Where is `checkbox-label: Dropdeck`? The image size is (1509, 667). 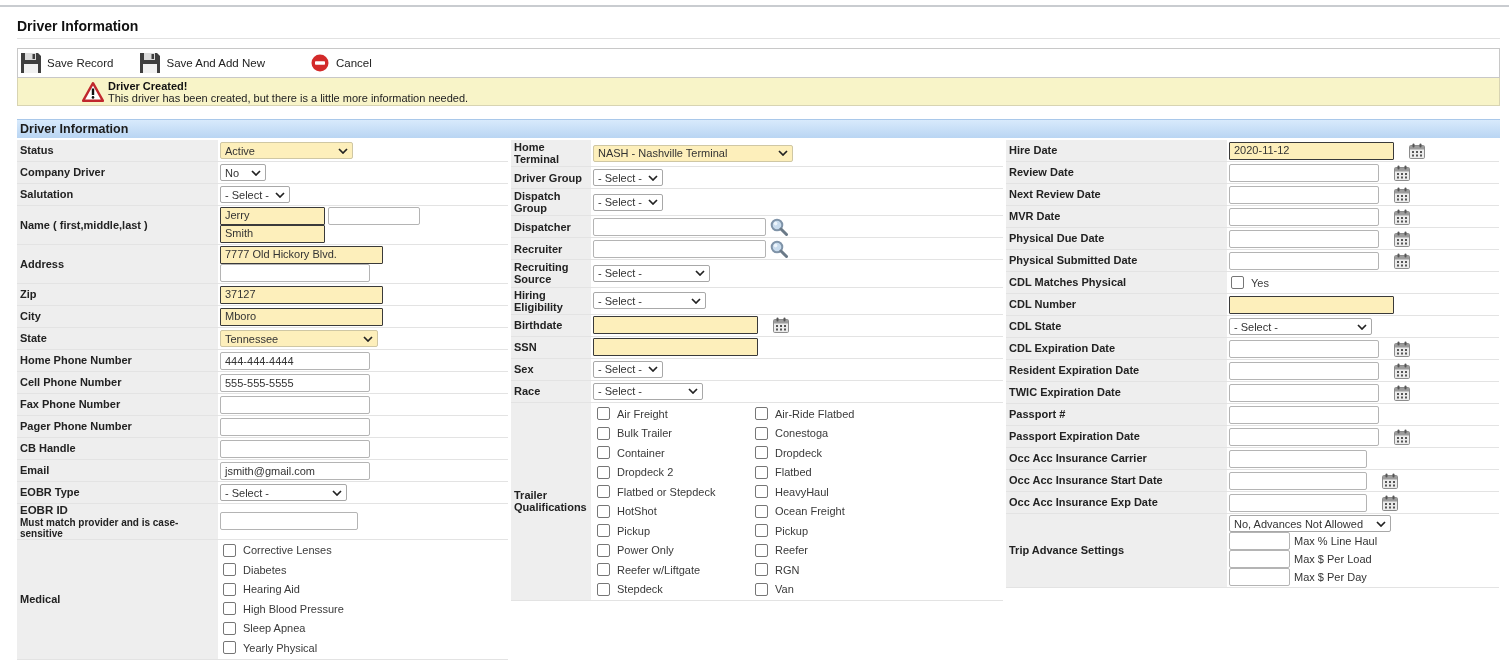
checkbox-label: Dropdeck is located at coordinates (799, 452).